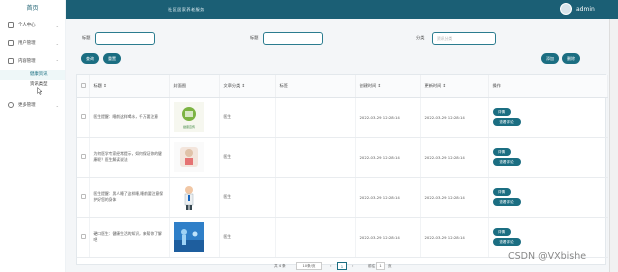 The image size is (618, 272). I want to click on column-header-category: 文章分类 ⇕, so click(247, 86).